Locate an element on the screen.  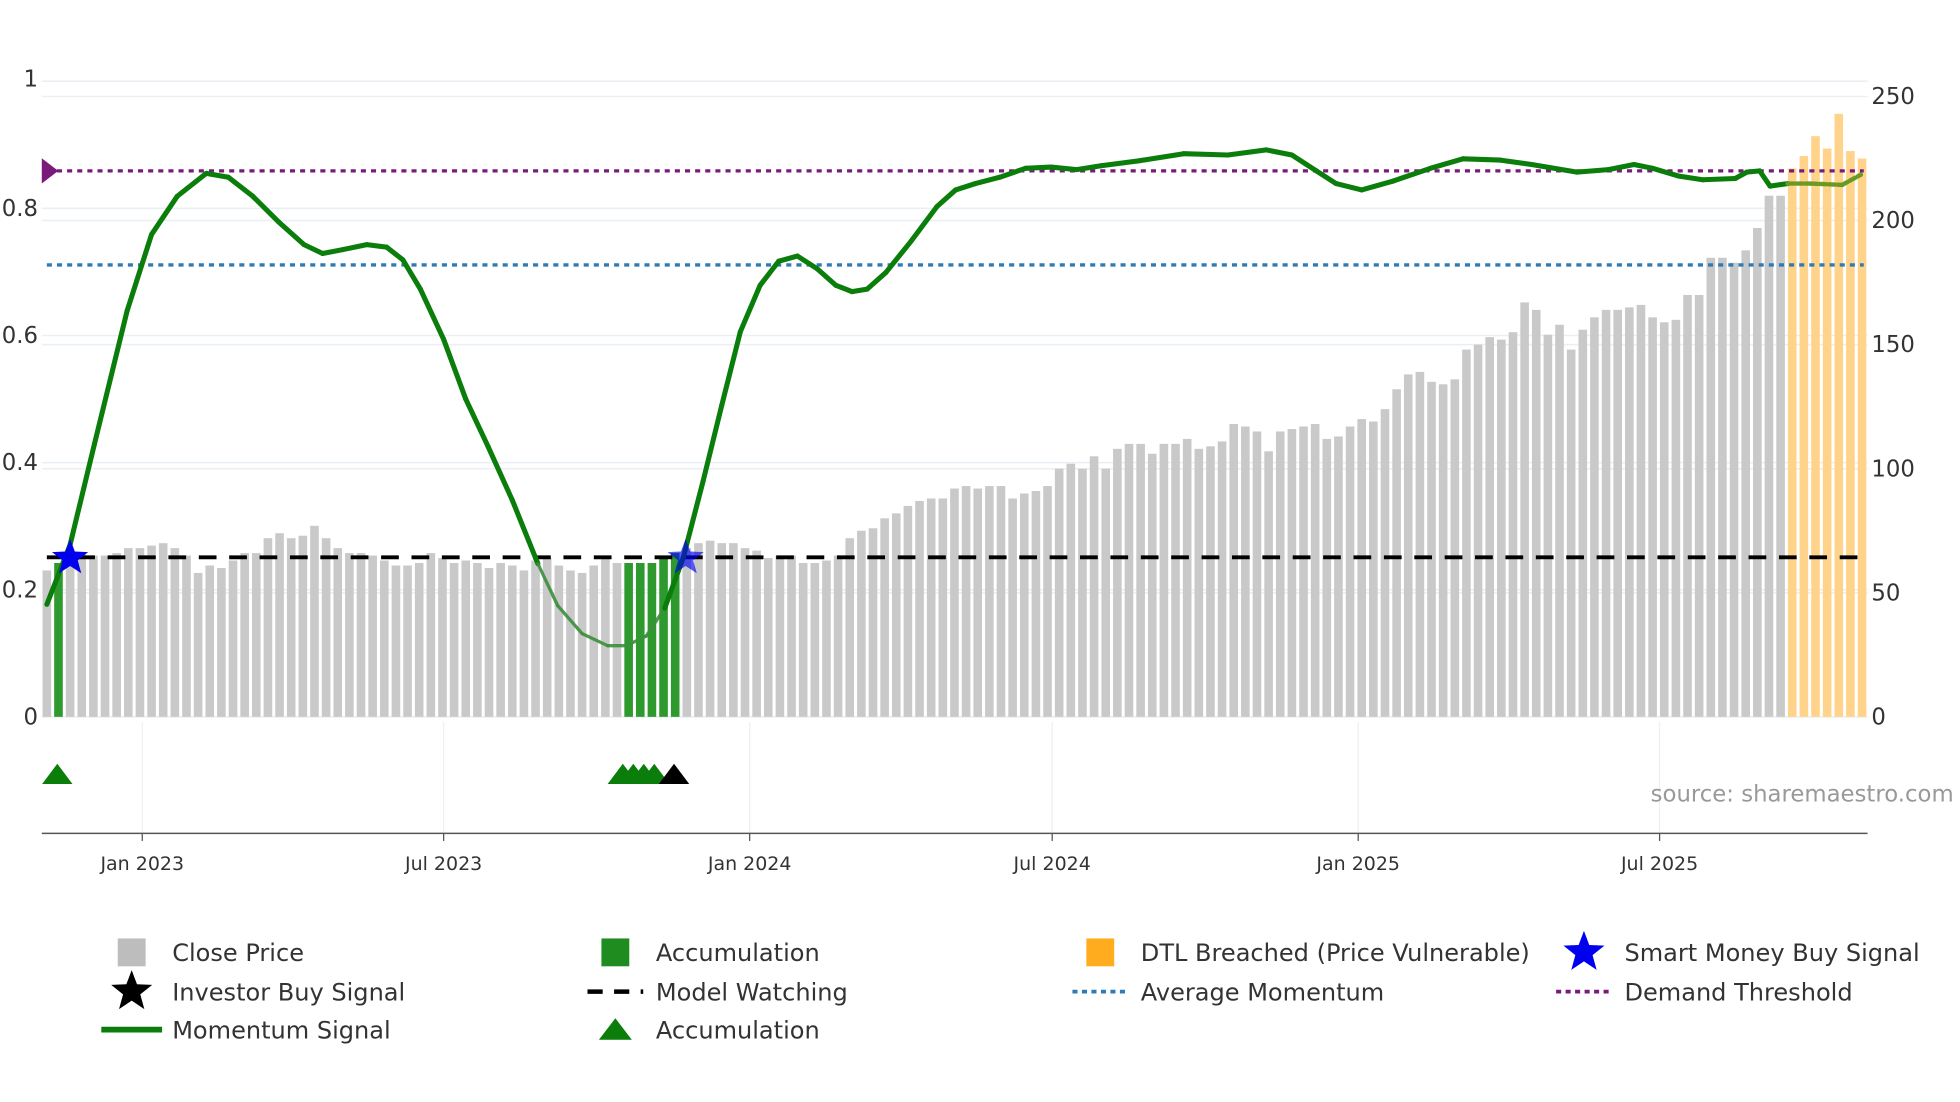
legend-label: Accumulation is located at coordinates (738, 953).